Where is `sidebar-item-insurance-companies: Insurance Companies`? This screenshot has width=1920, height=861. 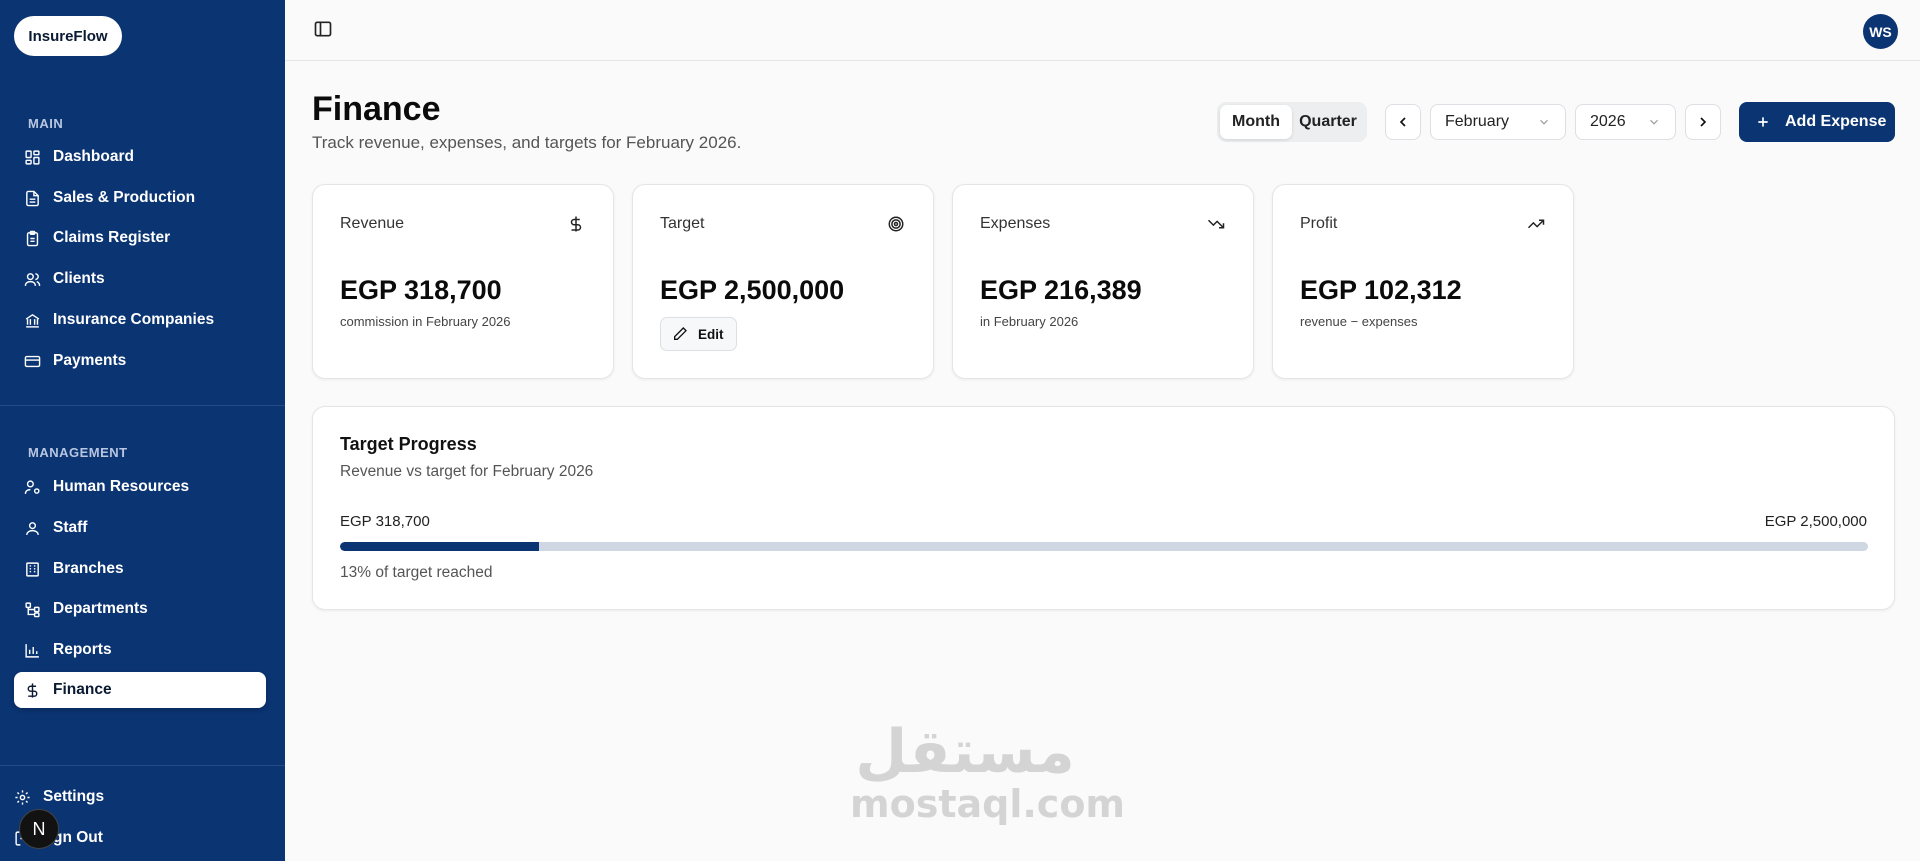
sidebar-item-insurance-companies: Insurance Companies is located at coordinates (140, 320).